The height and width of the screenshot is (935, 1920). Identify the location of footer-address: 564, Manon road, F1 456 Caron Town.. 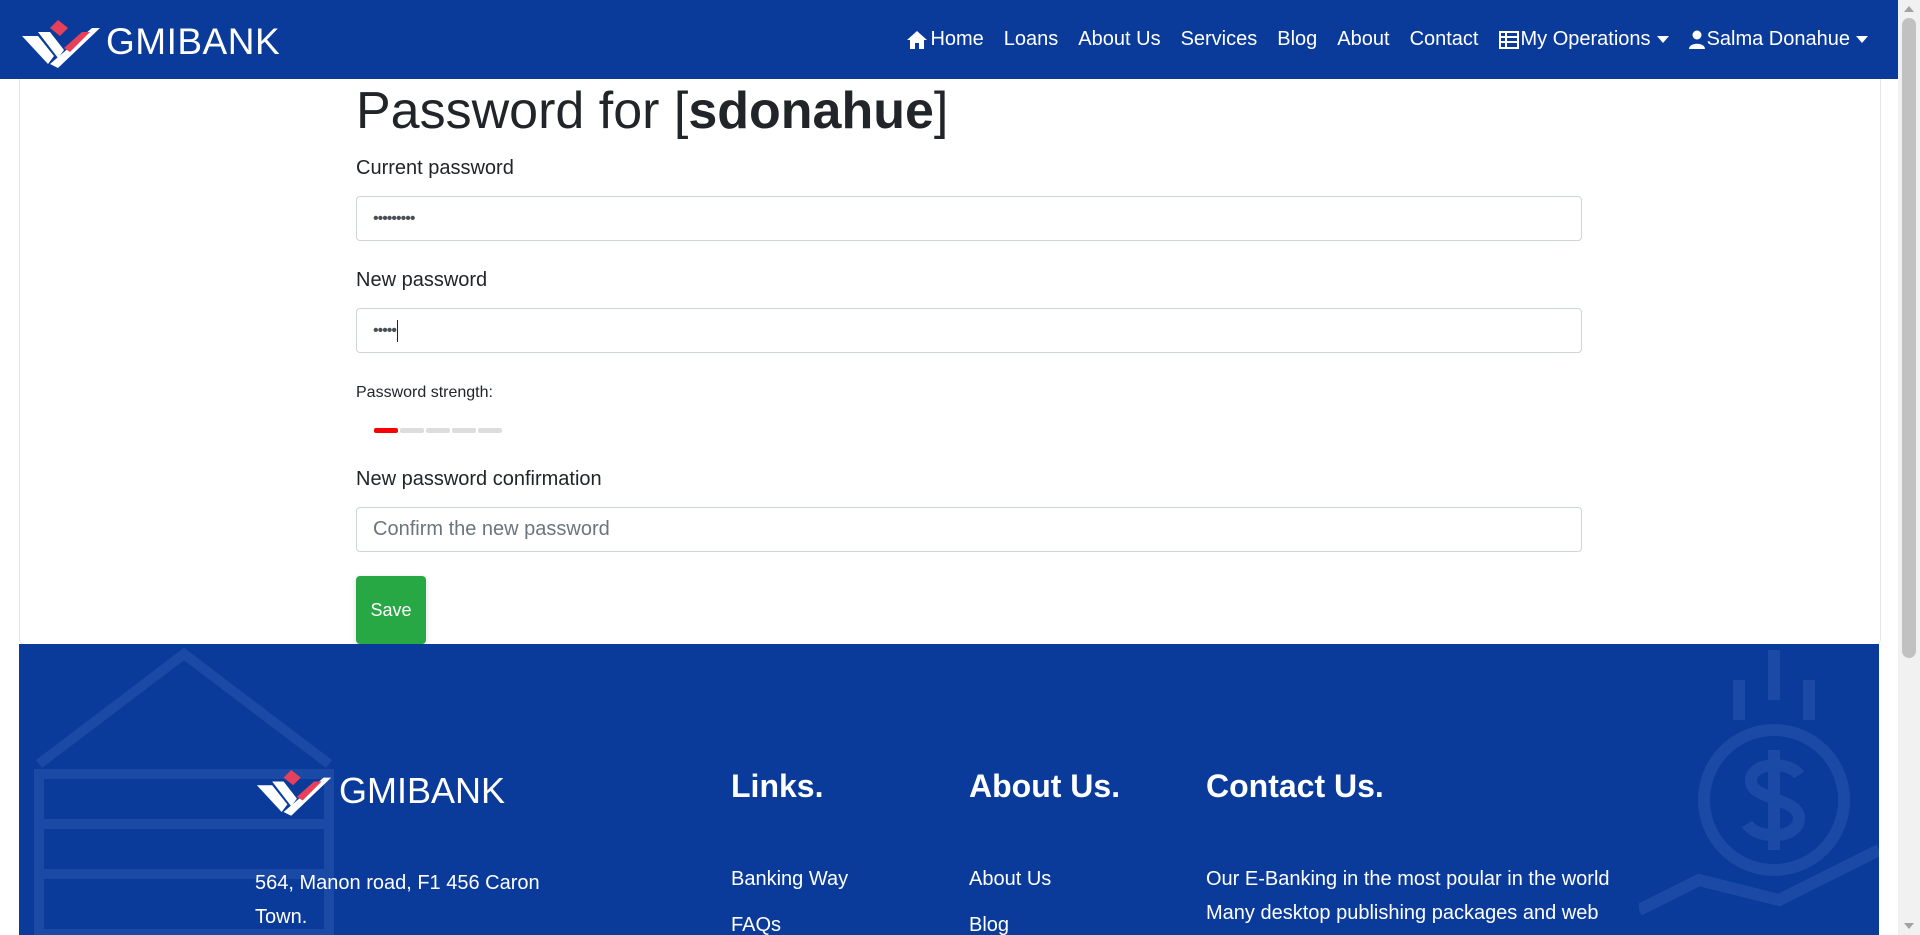
(397, 900).